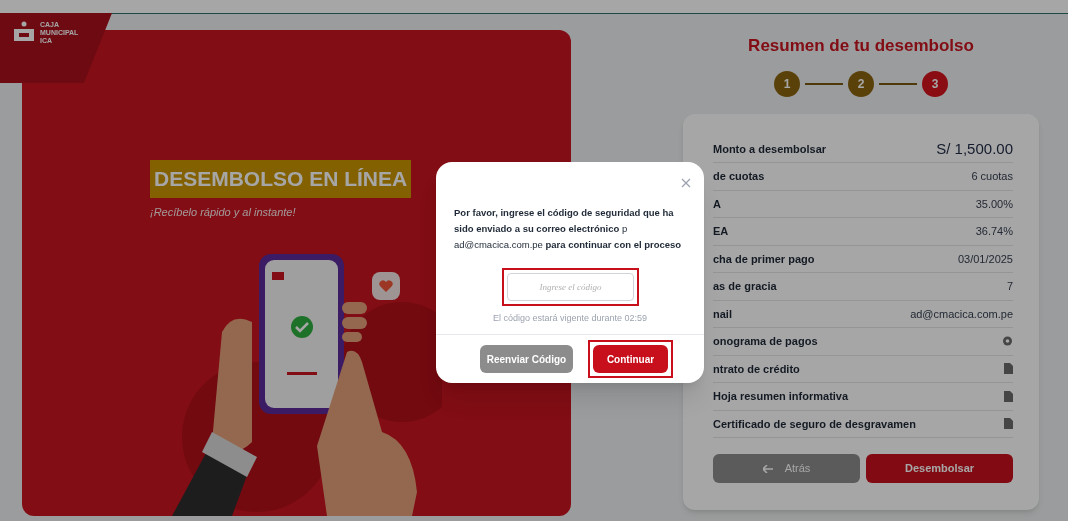 This screenshot has height=521, width=1068. I want to click on row-label: nail, so click(722, 314).